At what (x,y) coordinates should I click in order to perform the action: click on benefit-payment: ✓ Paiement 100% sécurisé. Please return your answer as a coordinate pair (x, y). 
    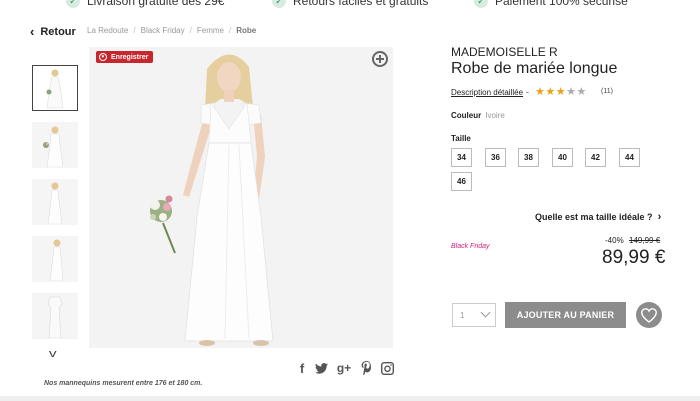
    Looking at the image, I should click on (551, 4).